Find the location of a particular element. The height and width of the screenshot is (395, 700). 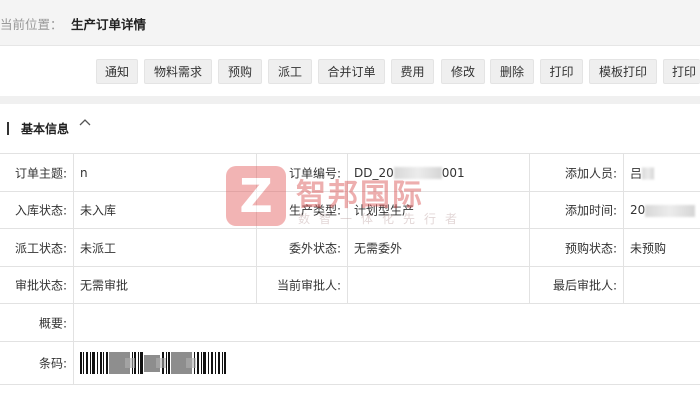

table-row: 订单主题: n 订单编号: DD_20 001 添加人员: 吕 is located at coordinates (350, 173).